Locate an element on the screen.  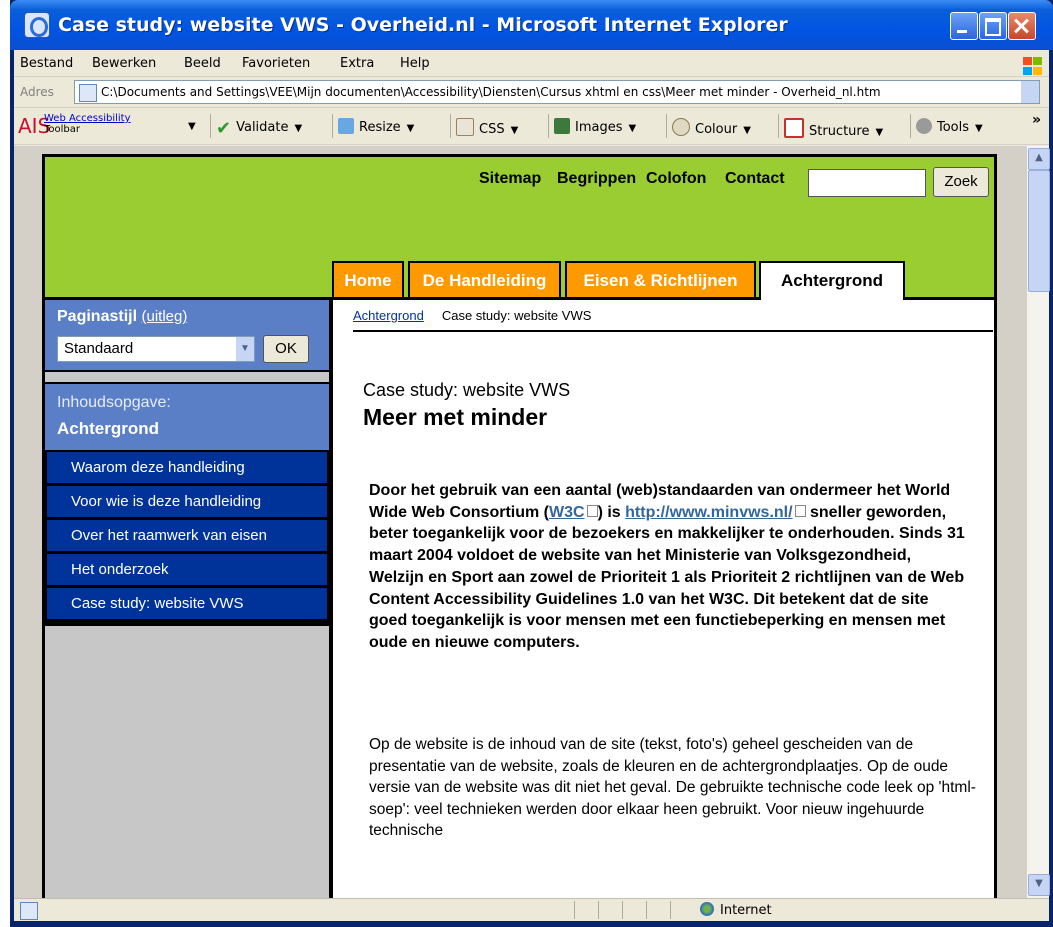
tab-de-handleiding: De Handleiding is located at coordinates (484, 279).